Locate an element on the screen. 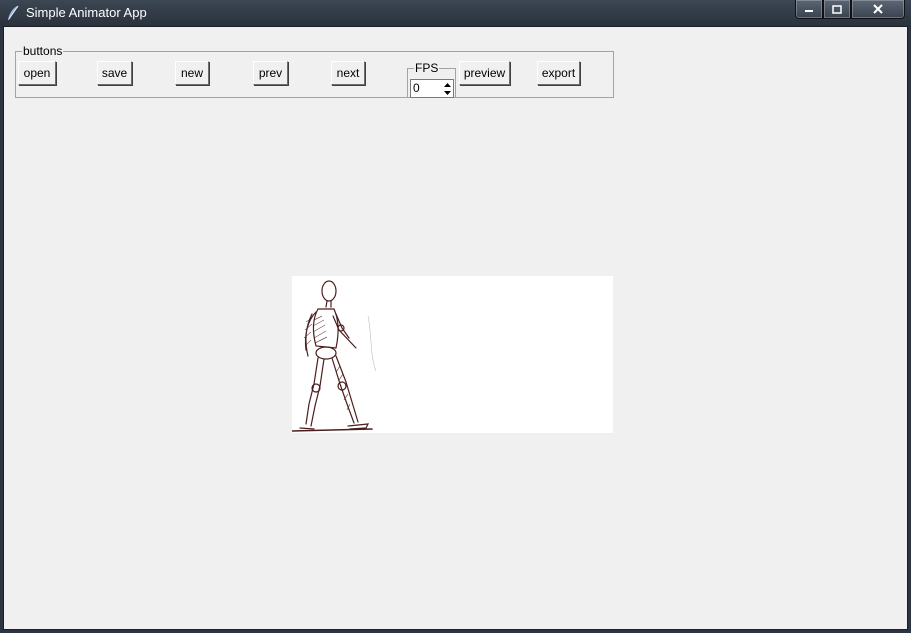 The width and height of the screenshot is (911, 633). fps-value: 0 is located at coordinates (416, 88).